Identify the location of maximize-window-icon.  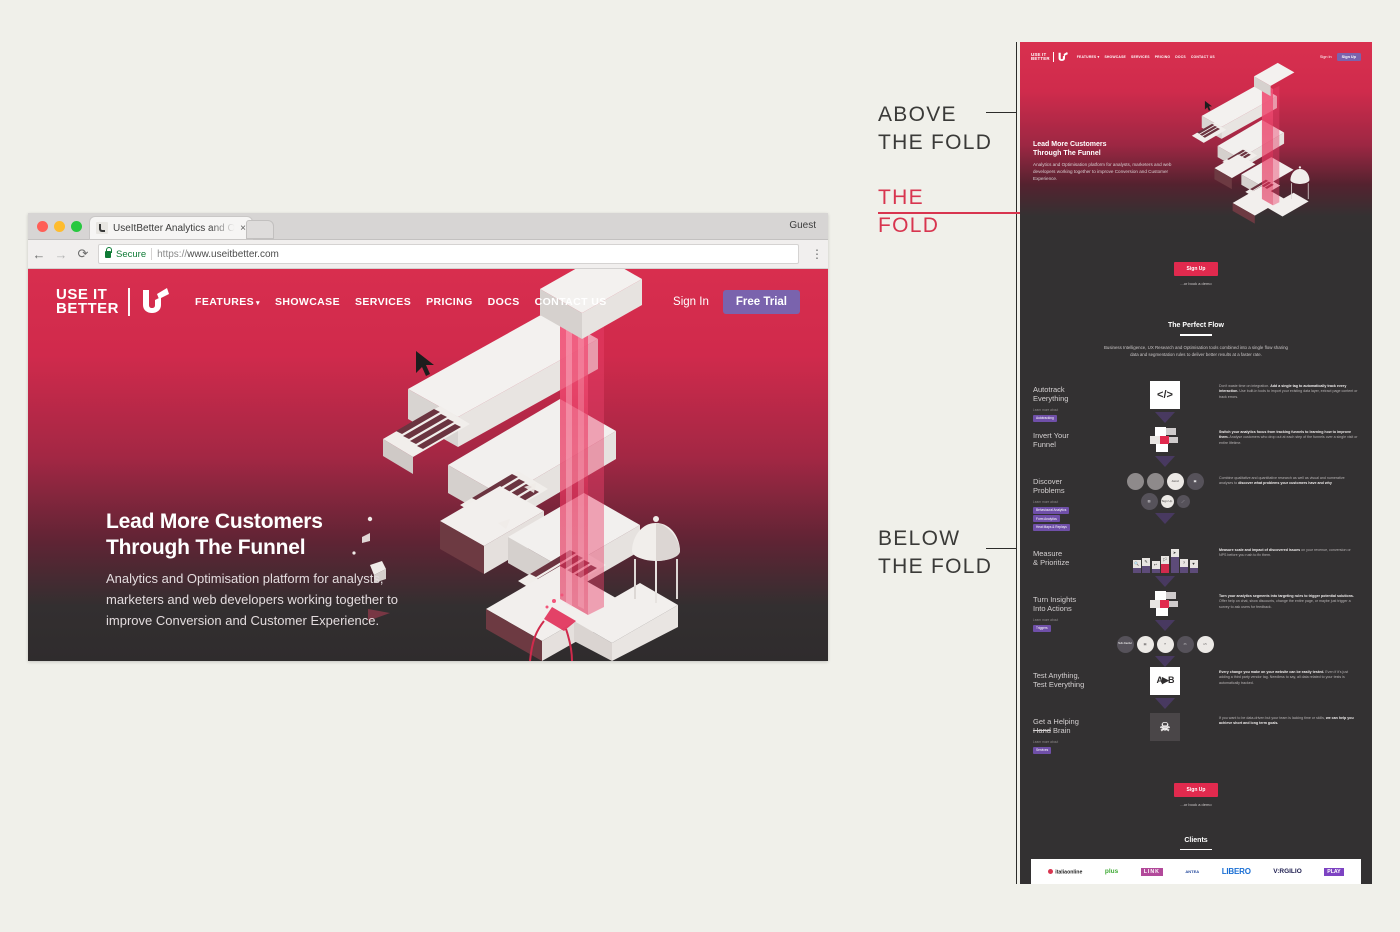
(76, 226).